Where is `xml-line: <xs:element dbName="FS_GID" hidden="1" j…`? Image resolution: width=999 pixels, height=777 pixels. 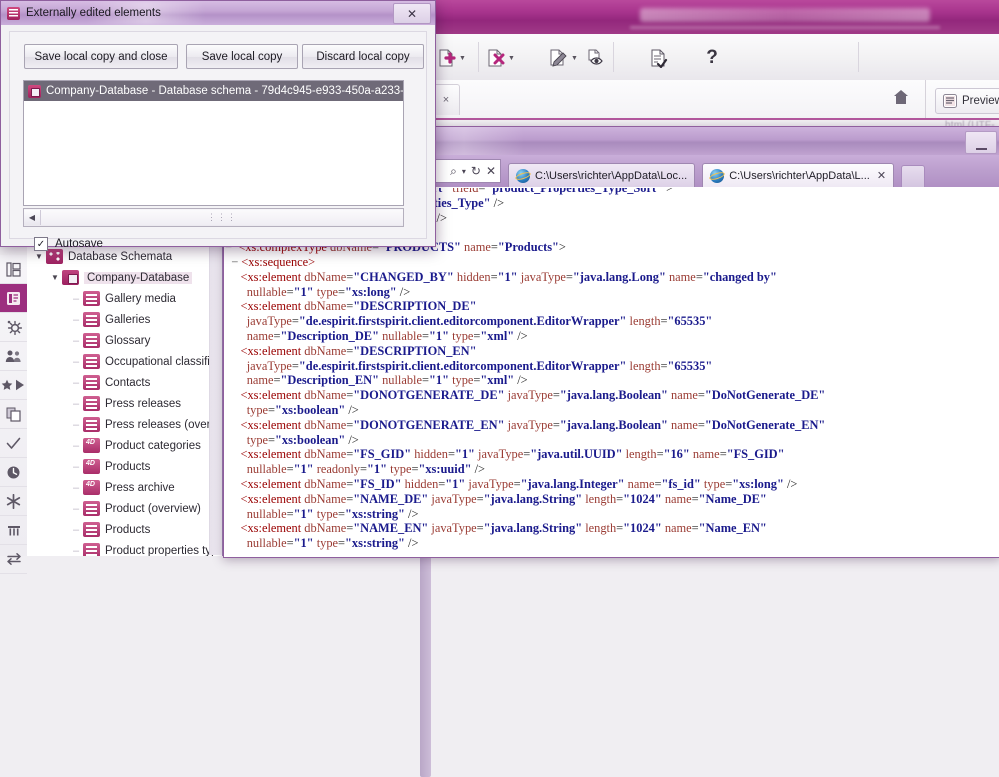
xml-line: <xs:element dbName="FS_GID" hidden="1" j… is located at coordinates (512, 454).